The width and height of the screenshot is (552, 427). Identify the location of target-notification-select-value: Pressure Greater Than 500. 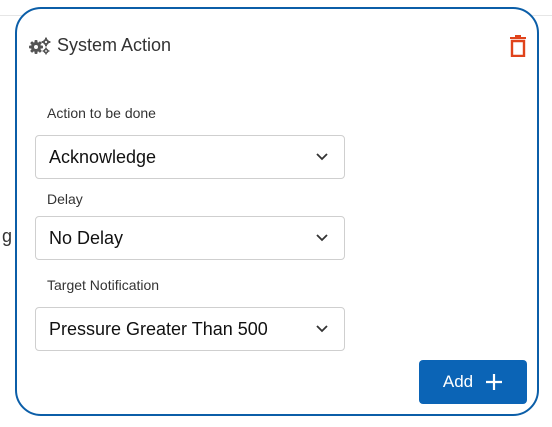
(158, 329).